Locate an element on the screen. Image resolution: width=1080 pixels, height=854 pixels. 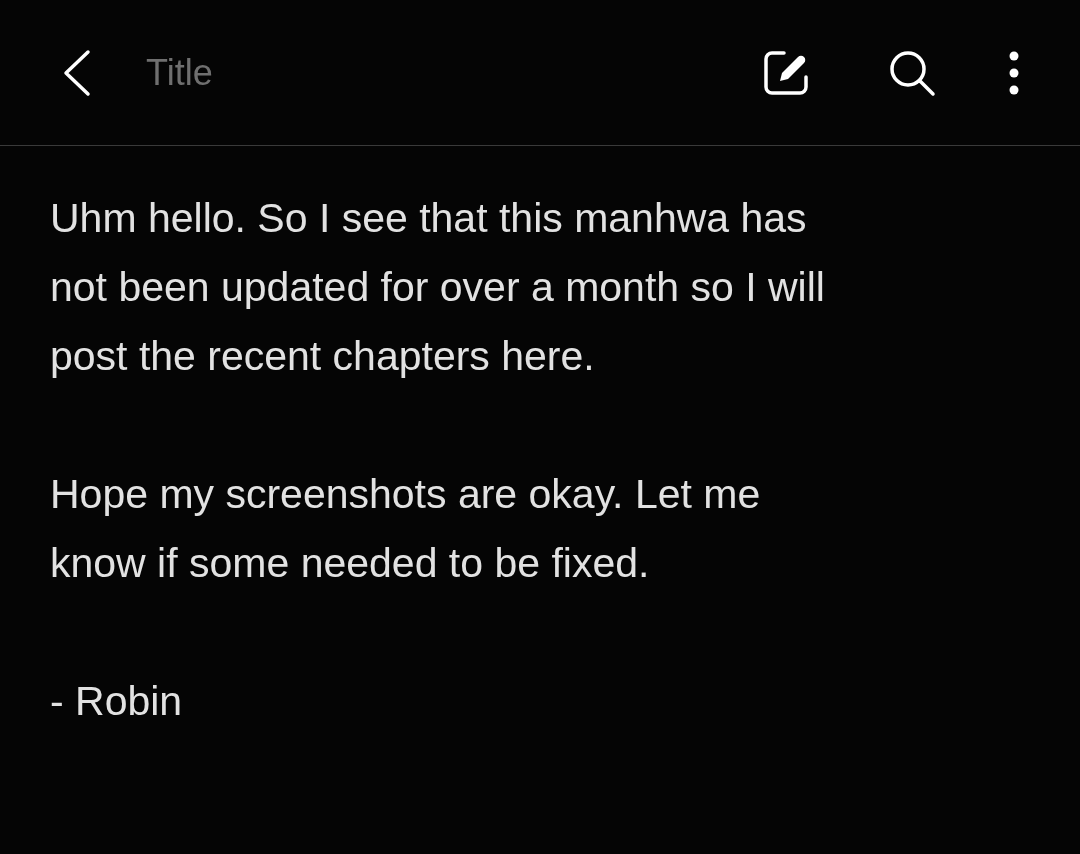
note-paragraph: - Robin is located at coordinates (117, 701).